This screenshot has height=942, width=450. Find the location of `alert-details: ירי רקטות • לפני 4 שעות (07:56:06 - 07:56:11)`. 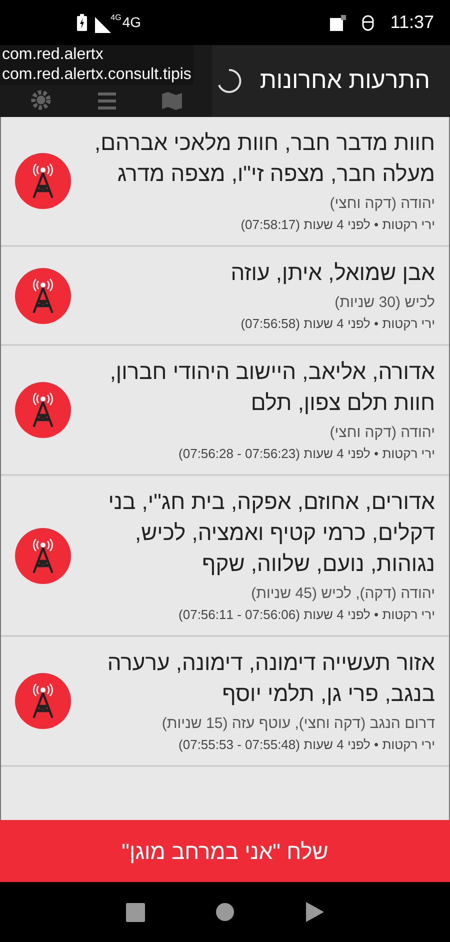

alert-details: ירי רקטות • לפני 4 שעות (07:56:06 - 07:56:11) is located at coordinates (306, 615).